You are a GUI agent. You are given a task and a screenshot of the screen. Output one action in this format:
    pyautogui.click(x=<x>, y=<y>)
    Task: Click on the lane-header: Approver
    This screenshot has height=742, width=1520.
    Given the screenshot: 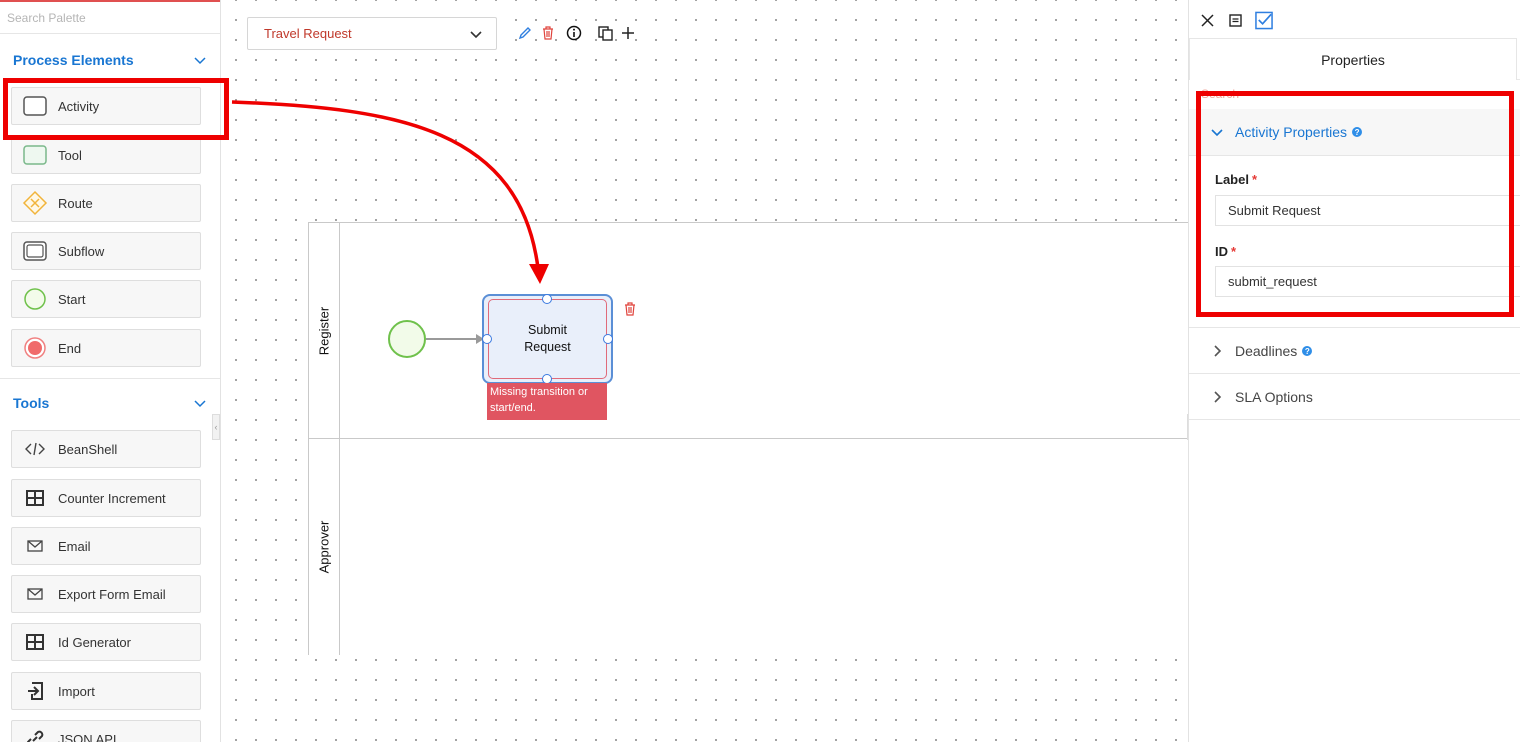 What is the action you would take?
    pyautogui.click(x=324, y=547)
    